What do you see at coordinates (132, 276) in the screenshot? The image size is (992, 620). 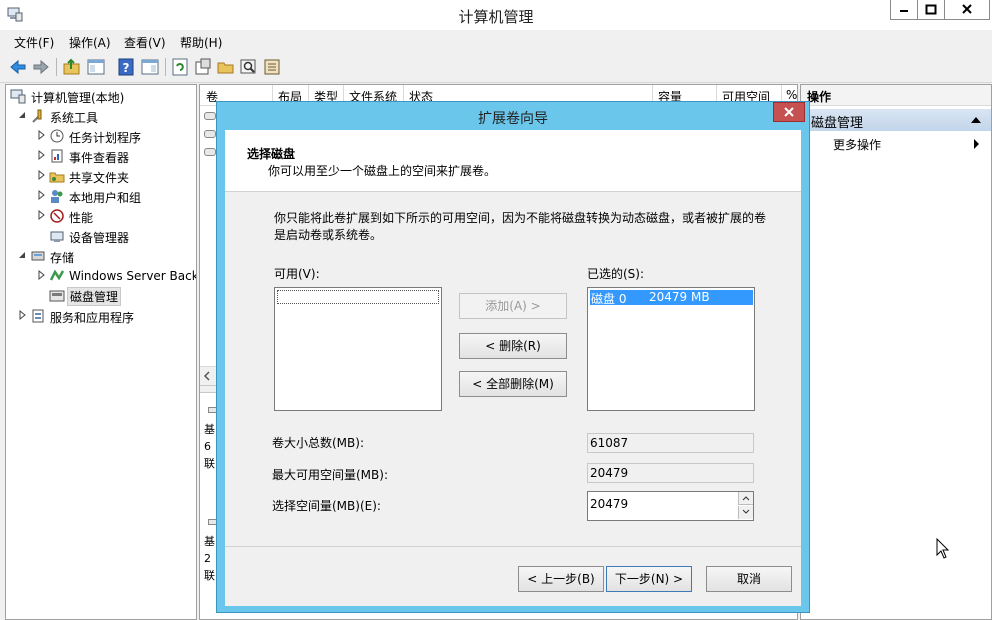 I see `tree-label: Windows Server Backup` at bounding box center [132, 276].